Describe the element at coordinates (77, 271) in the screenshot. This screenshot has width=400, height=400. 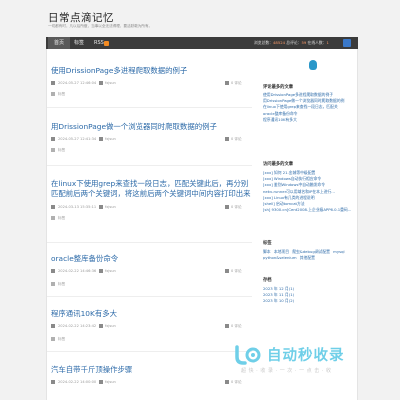
I see `post-date: 2024-02-22 14:46:36` at that location.